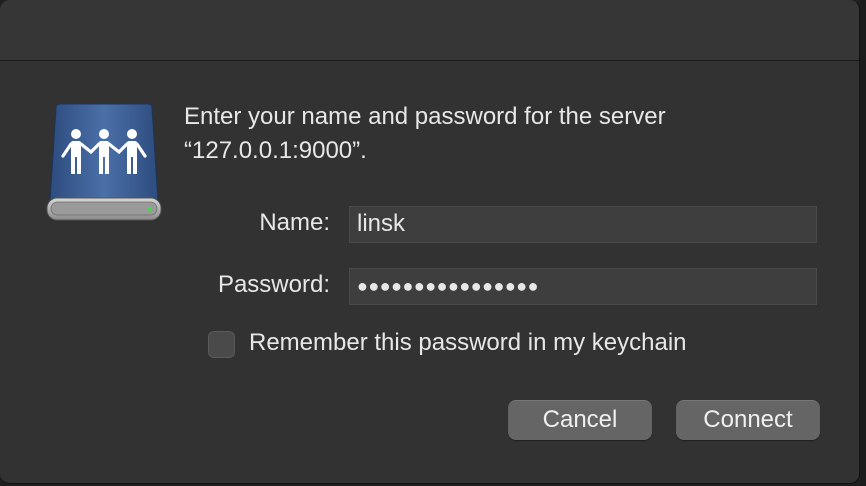 This screenshot has width=866, height=486. What do you see at coordinates (273, 284) in the screenshot?
I see `password-label: Password:` at bounding box center [273, 284].